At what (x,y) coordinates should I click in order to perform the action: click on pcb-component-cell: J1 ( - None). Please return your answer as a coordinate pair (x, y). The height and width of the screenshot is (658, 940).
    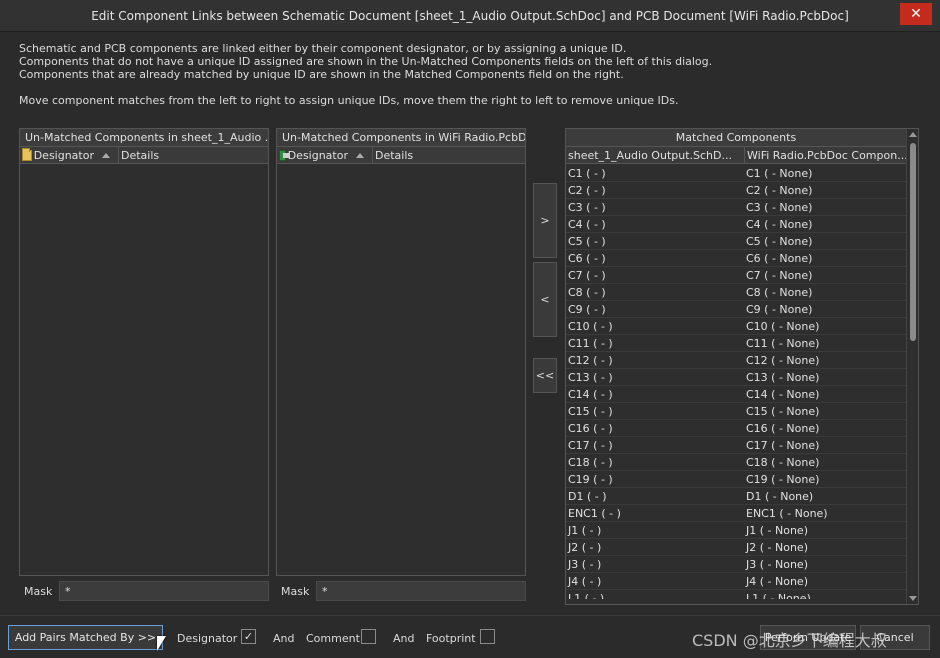
    Looking at the image, I should click on (777, 530).